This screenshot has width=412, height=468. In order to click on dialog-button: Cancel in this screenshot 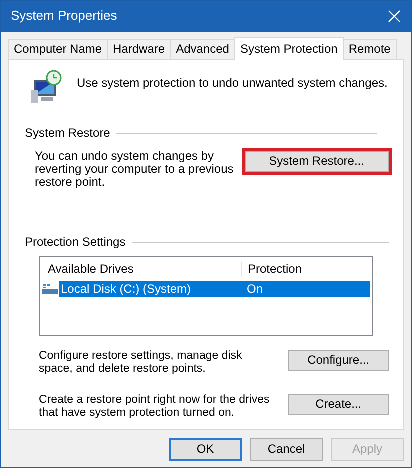, I will do `click(286, 449)`.